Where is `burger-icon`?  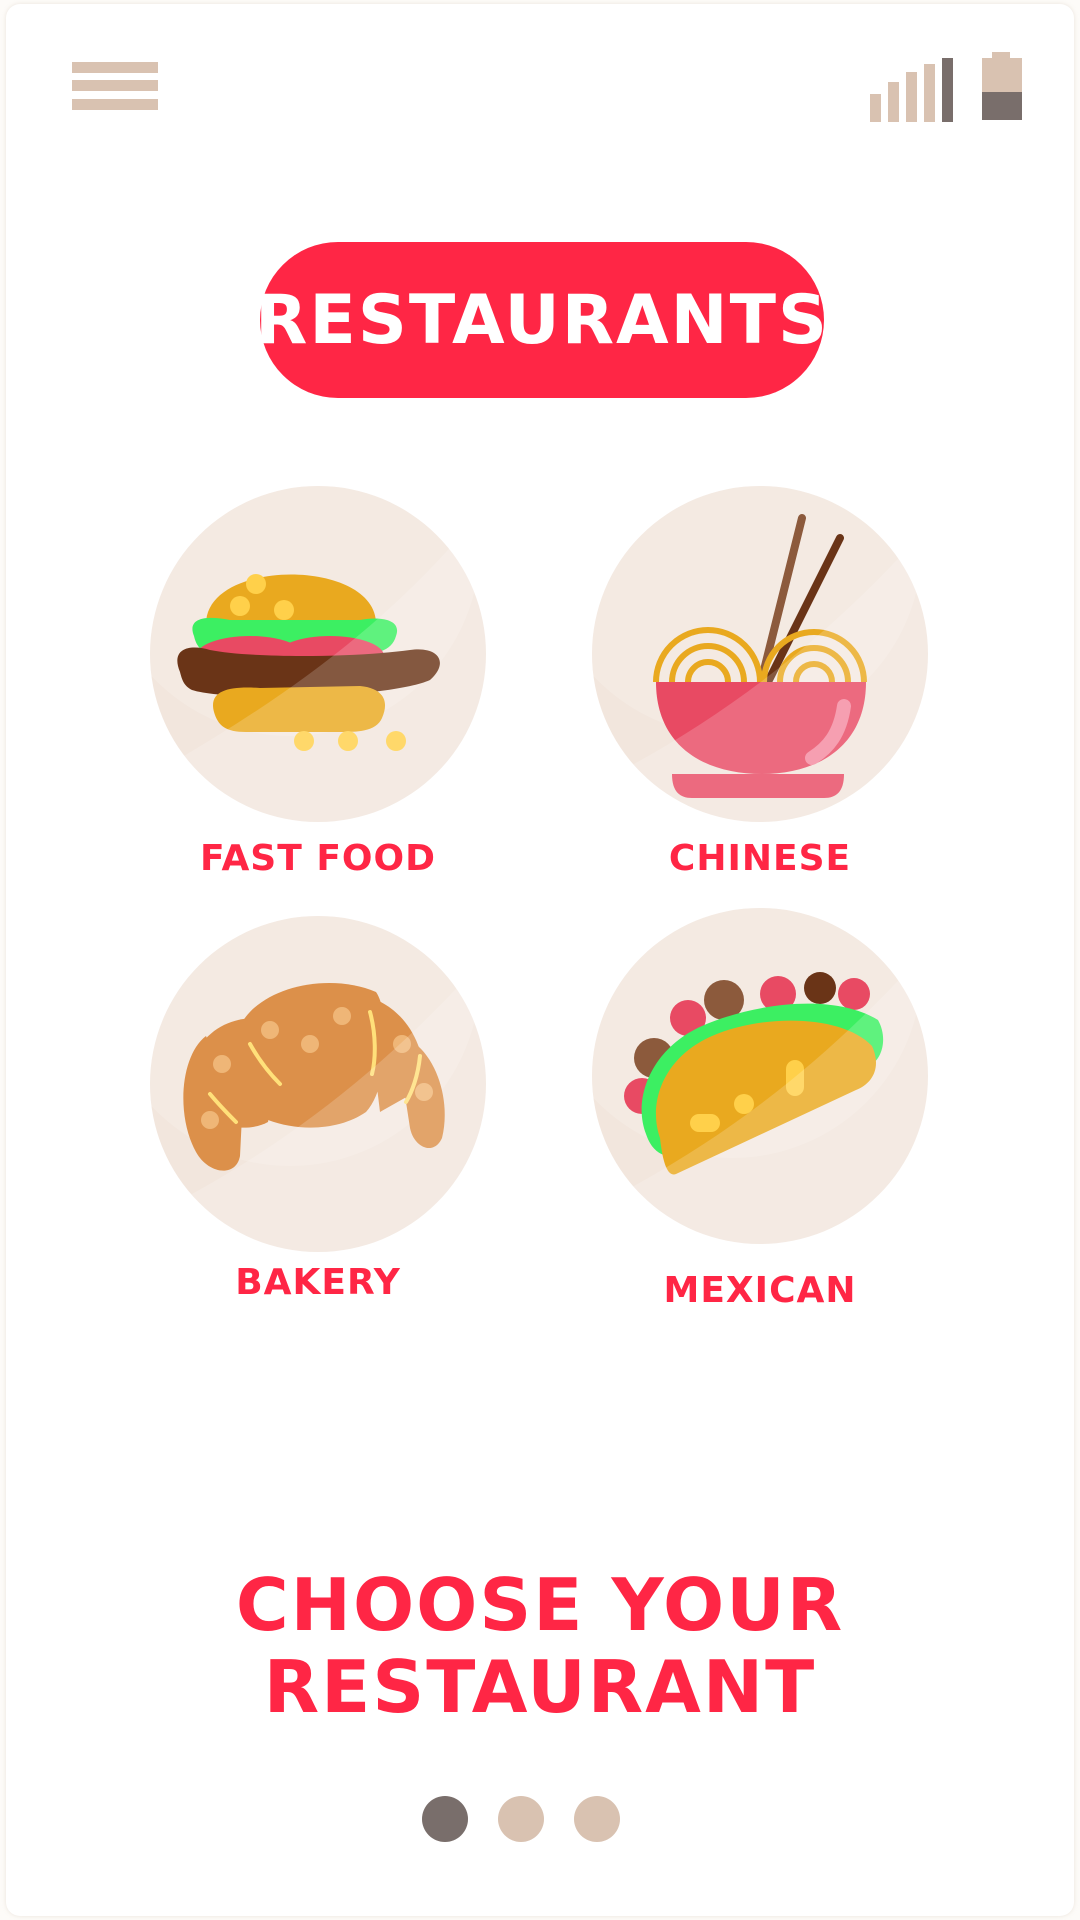
burger-icon is located at coordinates (318, 664).